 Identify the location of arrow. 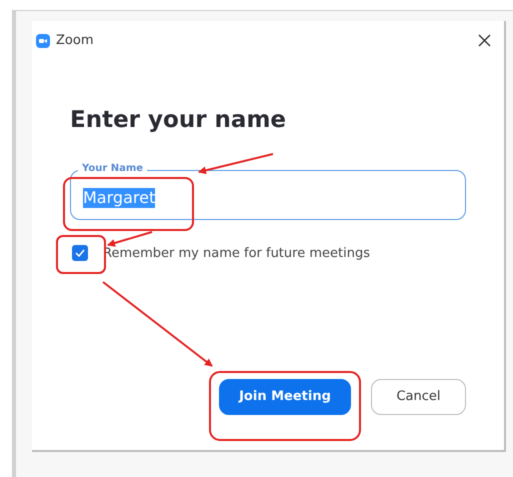
(129, 239).